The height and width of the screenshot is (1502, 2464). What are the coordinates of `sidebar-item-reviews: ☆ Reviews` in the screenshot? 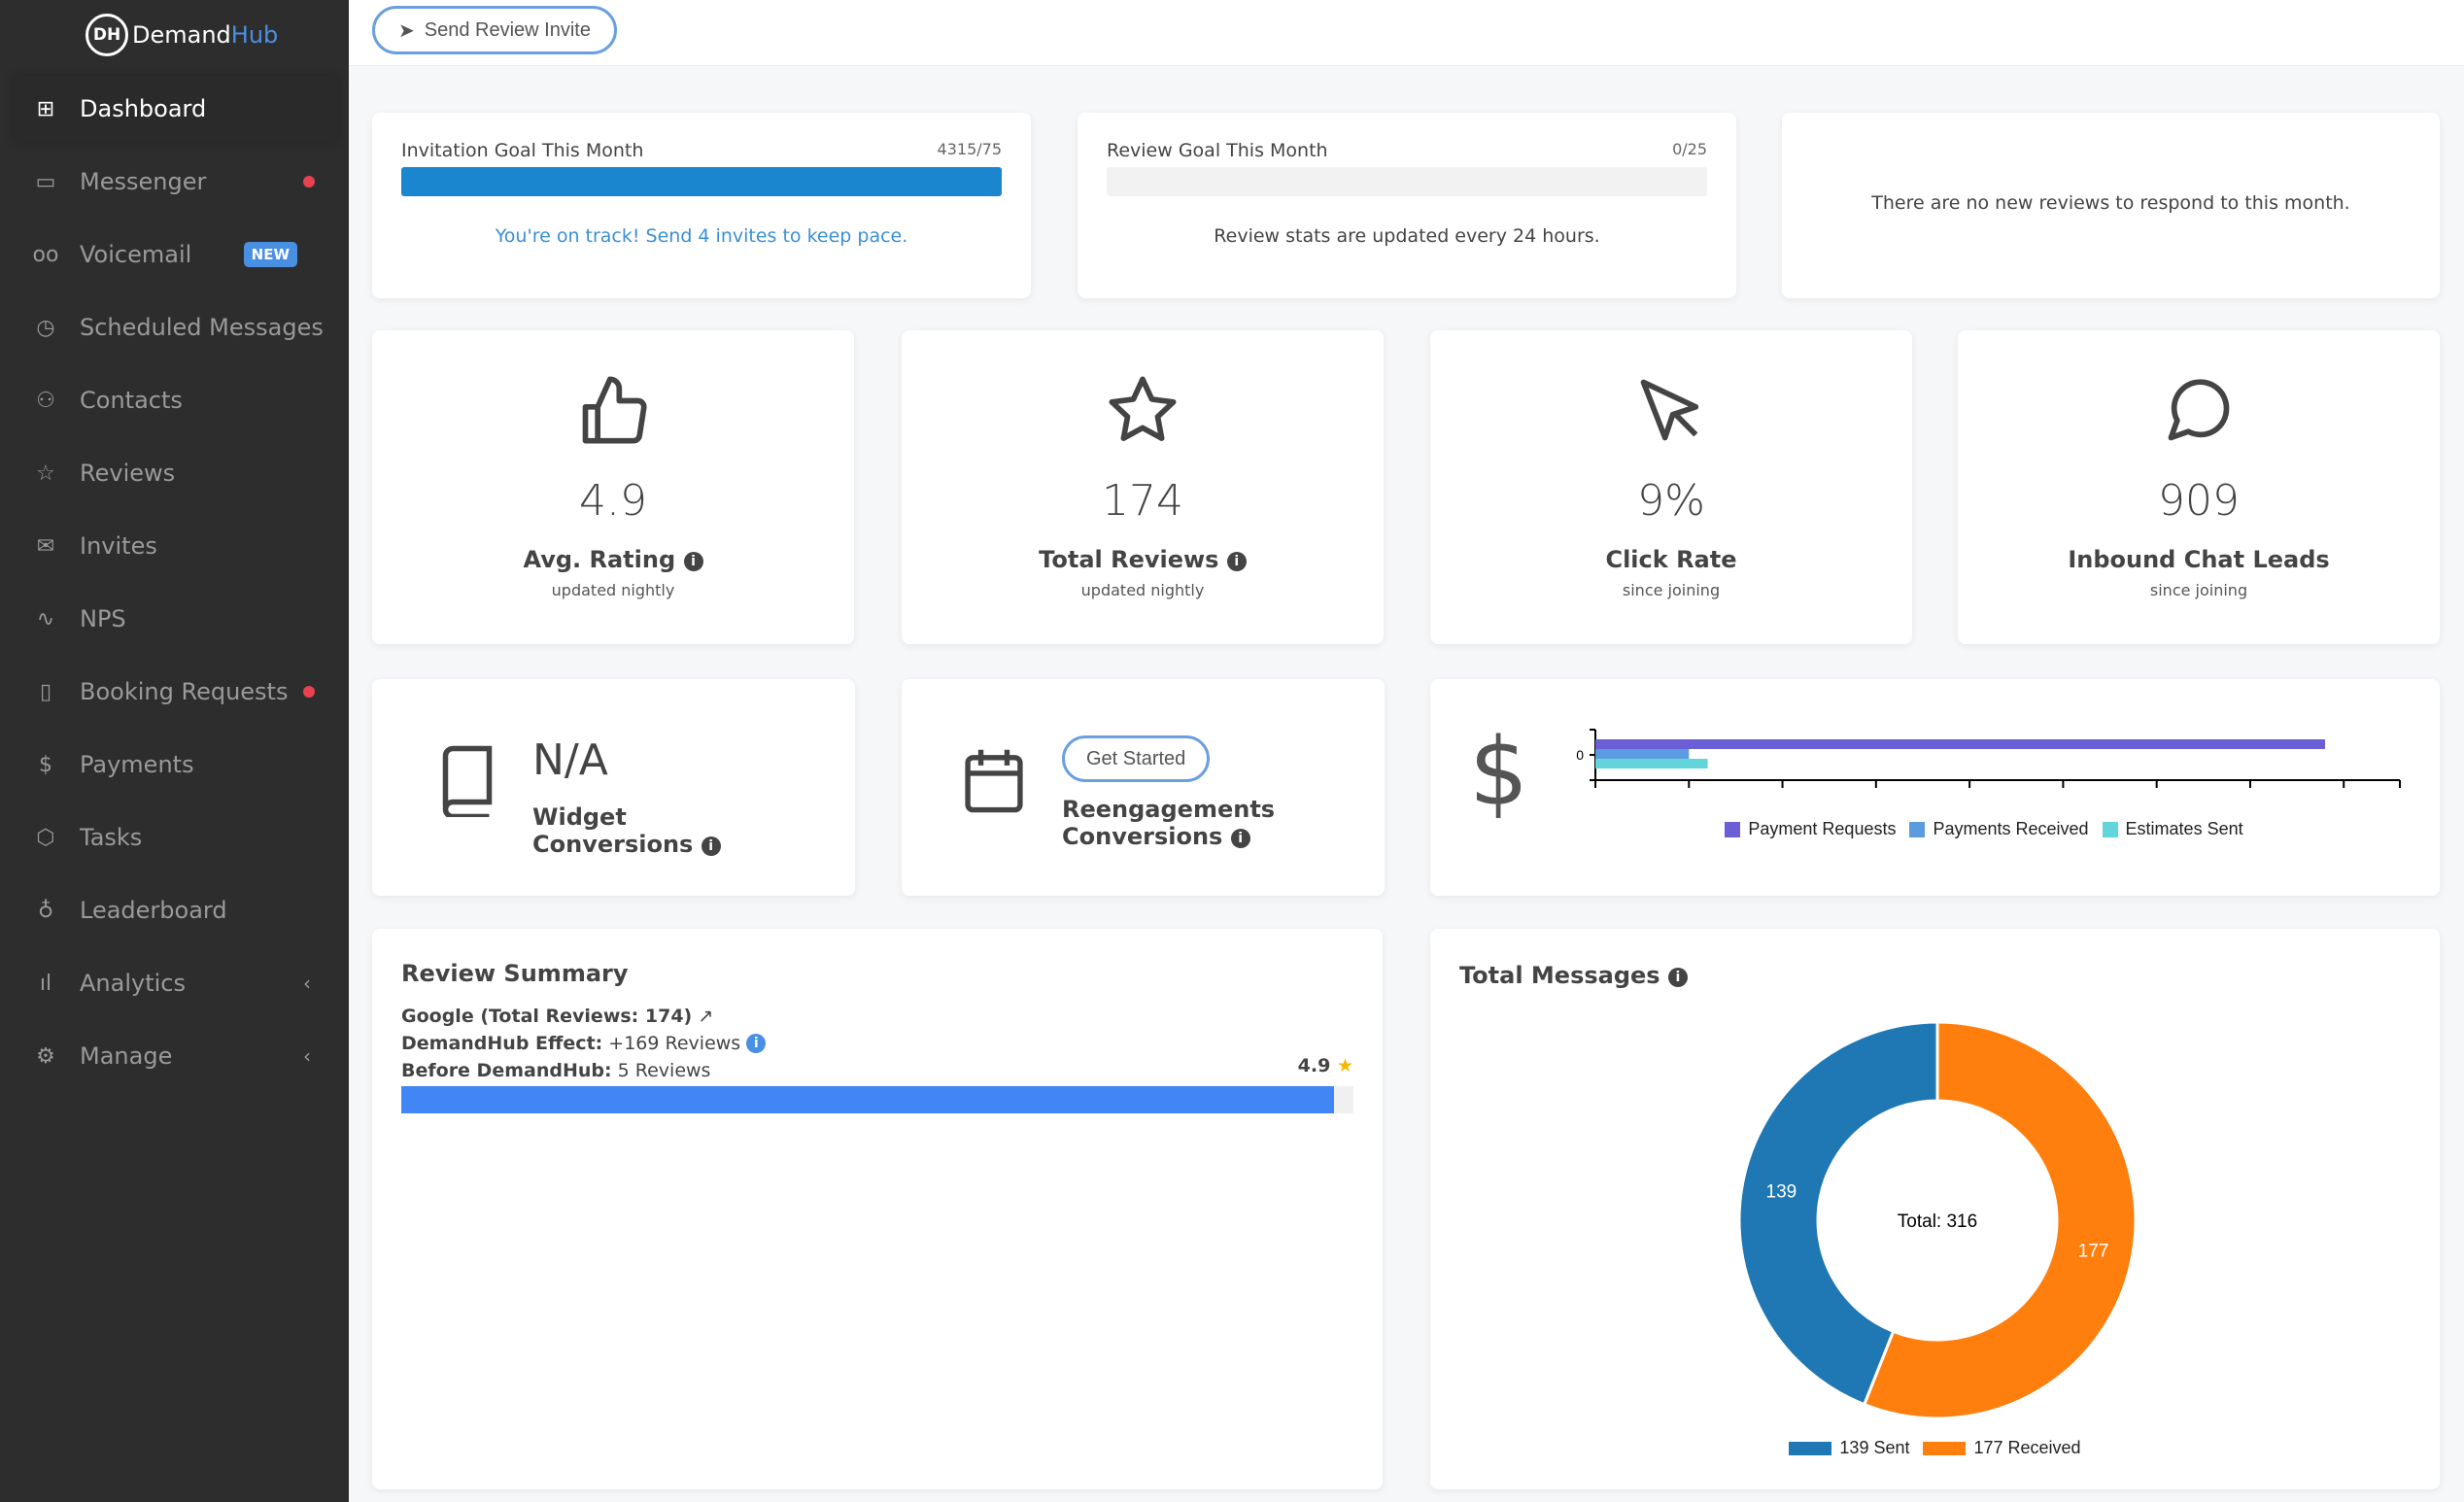 It's located at (176, 473).